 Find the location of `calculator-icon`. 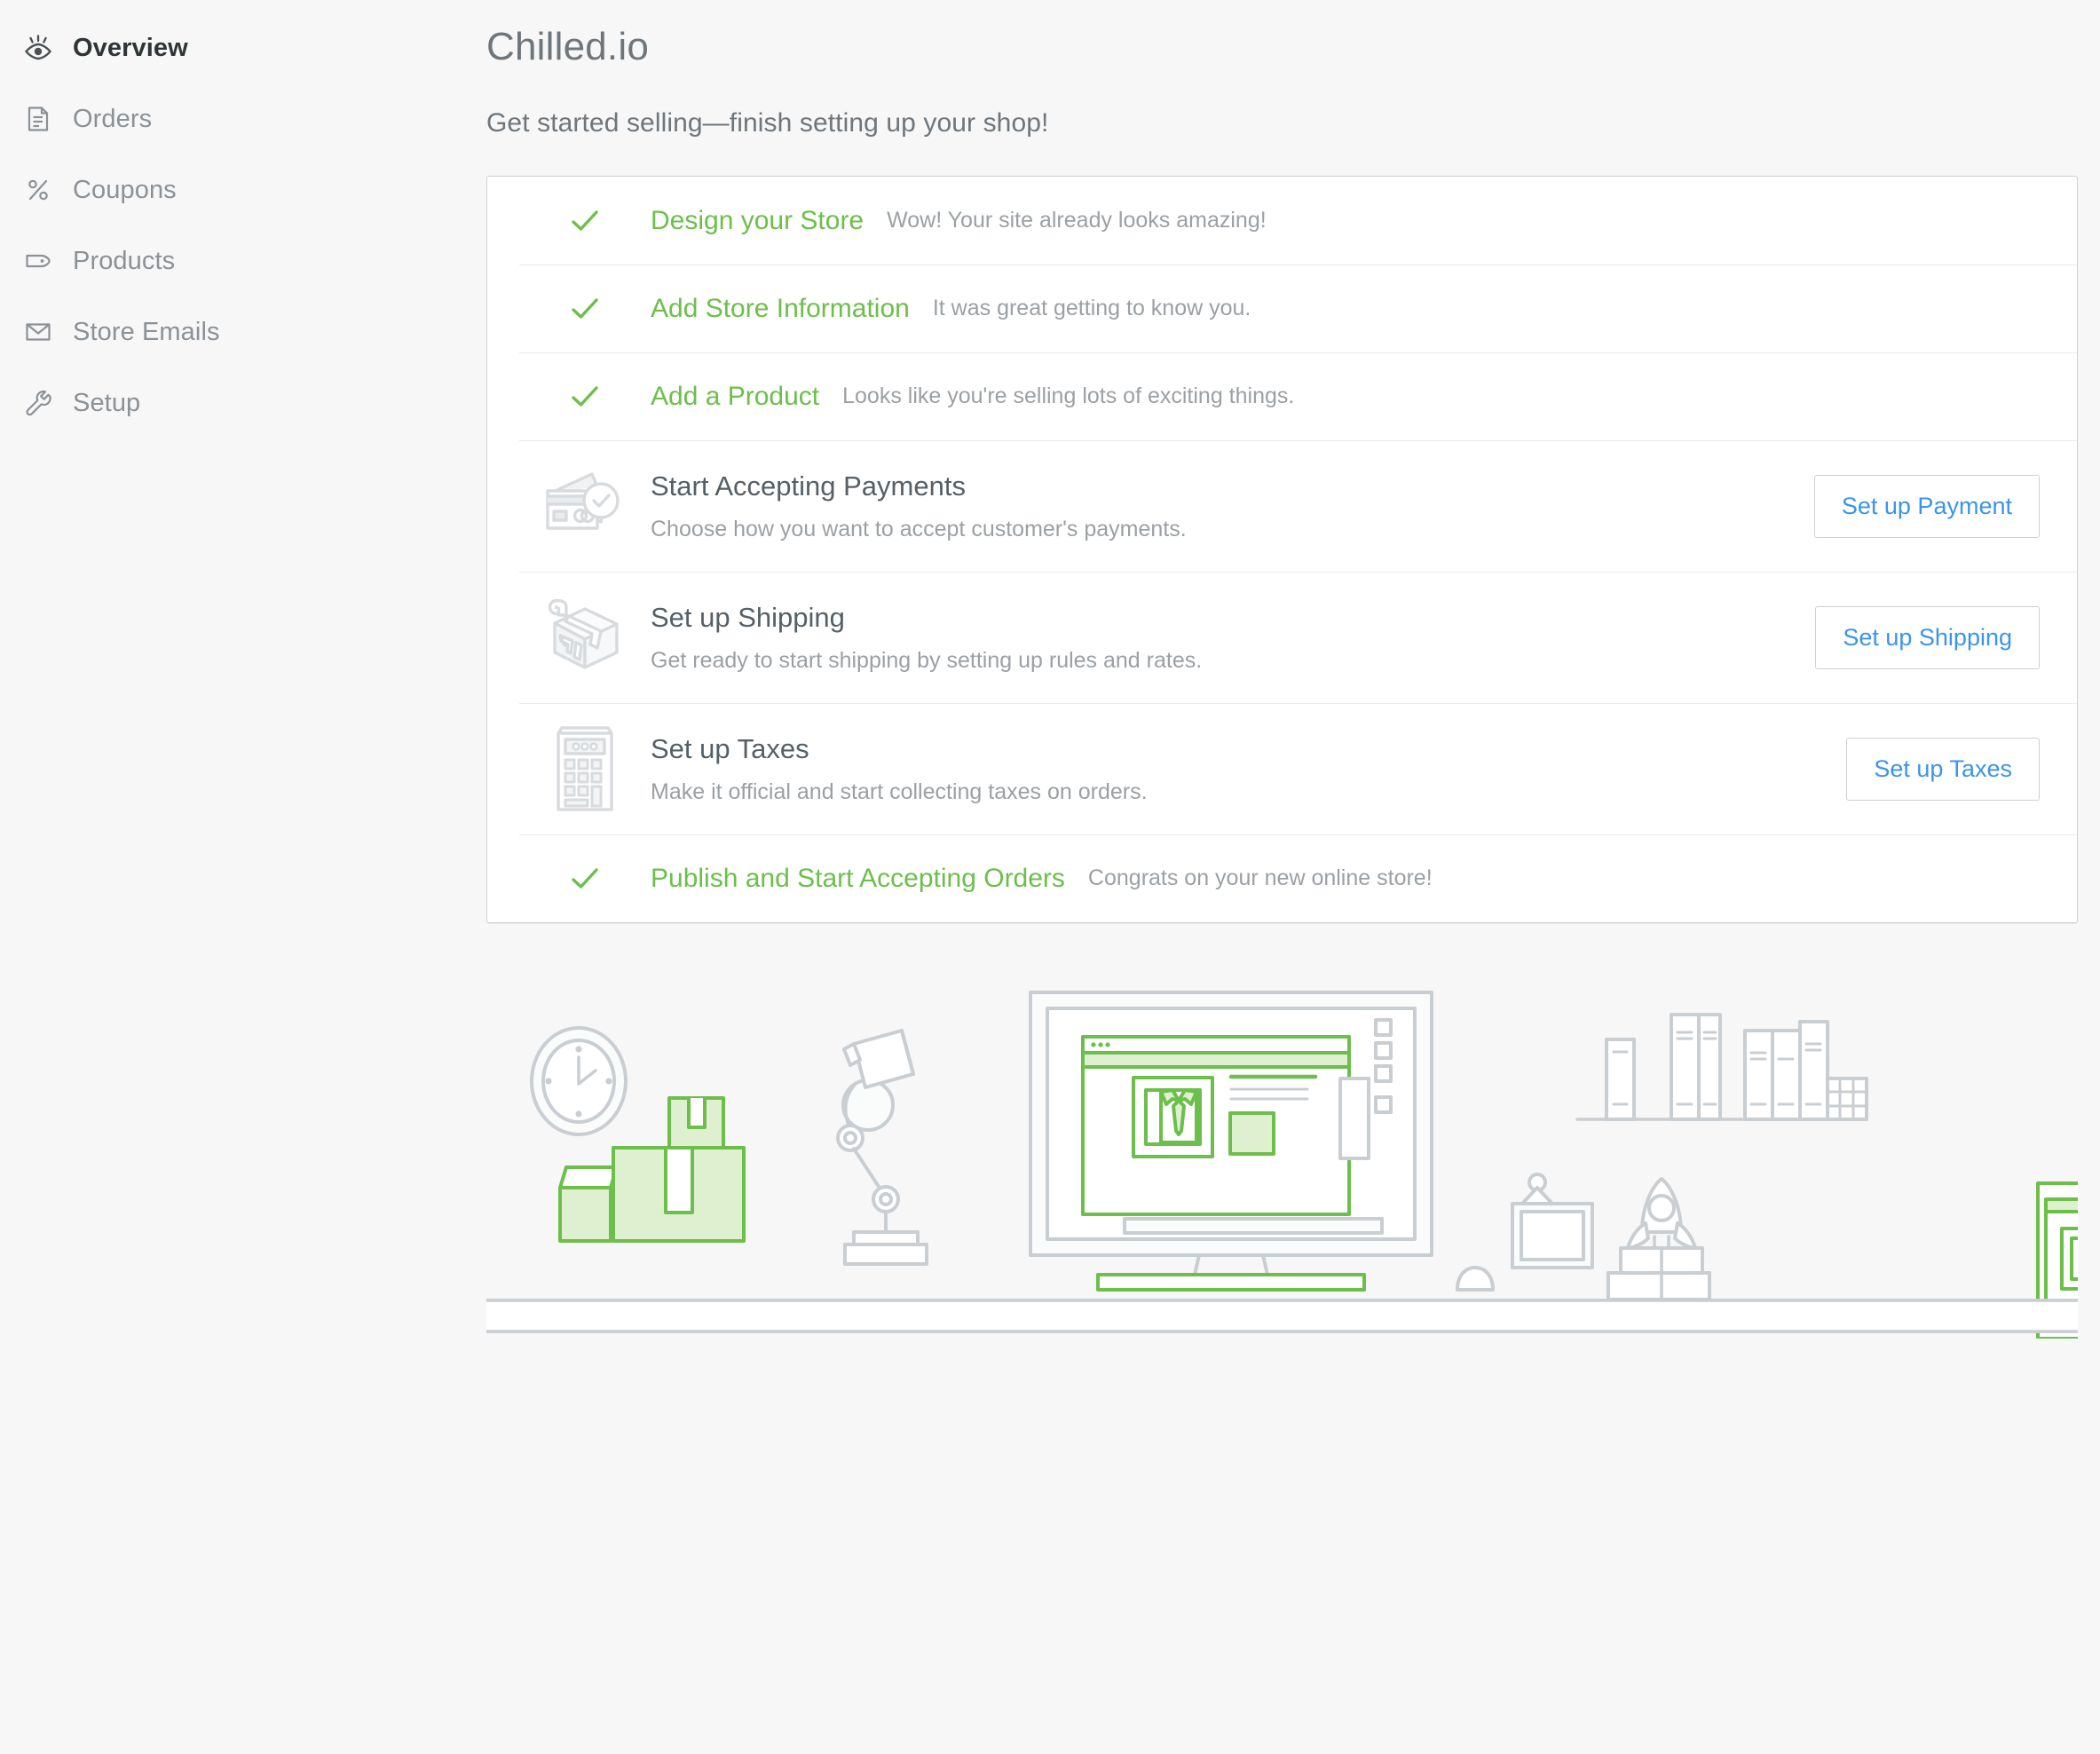

calculator-icon is located at coordinates (585, 769).